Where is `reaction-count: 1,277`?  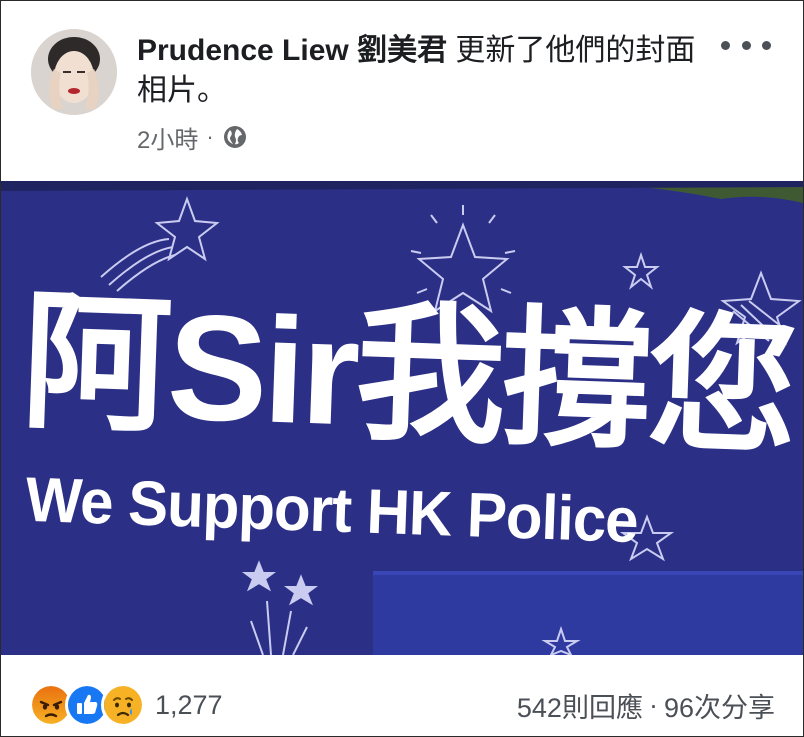
reaction-count: 1,277 is located at coordinates (189, 705).